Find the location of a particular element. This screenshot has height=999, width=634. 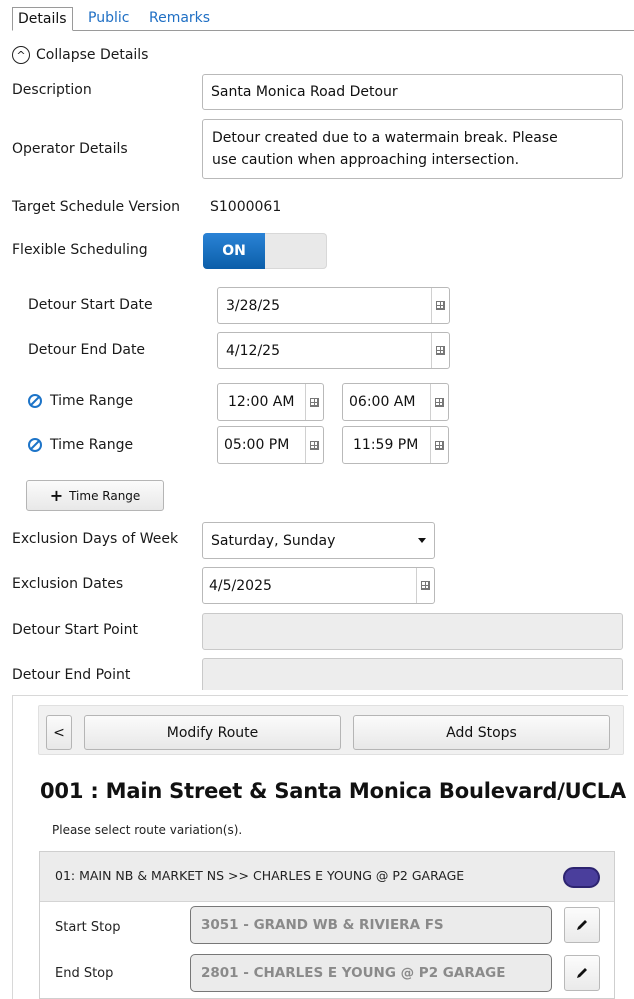

detour-start-point-input is located at coordinates (412, 631).